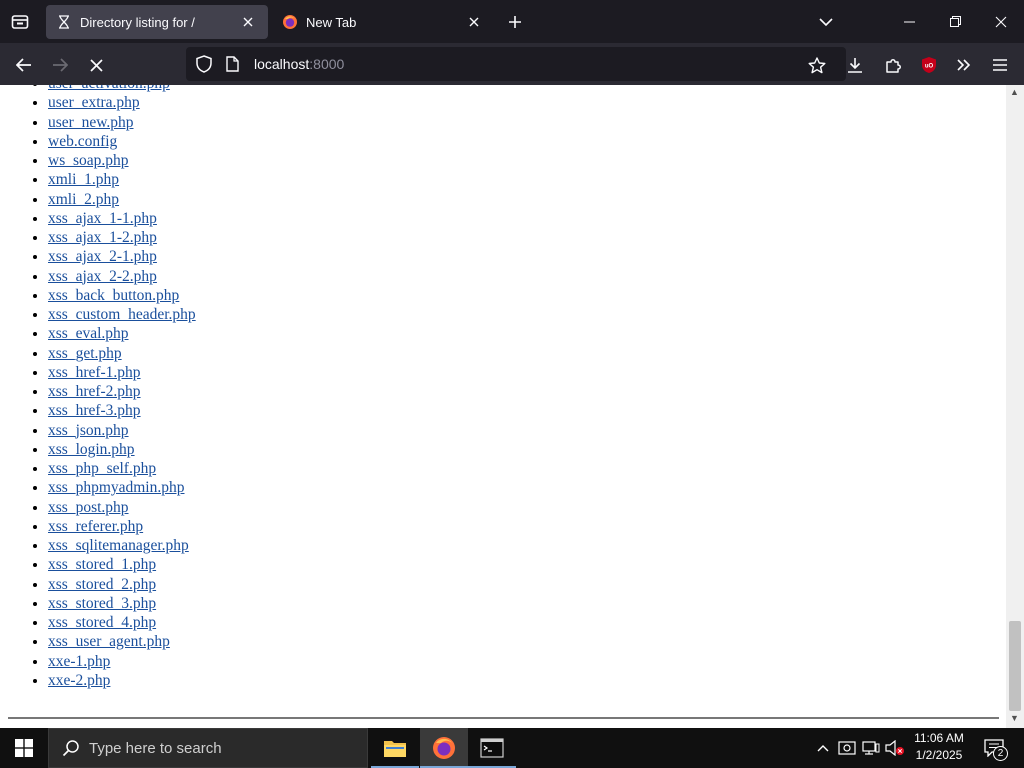 This screenshot has width=1024, height=768. I want to click on file-link: user_new.php, so click(91, 122).